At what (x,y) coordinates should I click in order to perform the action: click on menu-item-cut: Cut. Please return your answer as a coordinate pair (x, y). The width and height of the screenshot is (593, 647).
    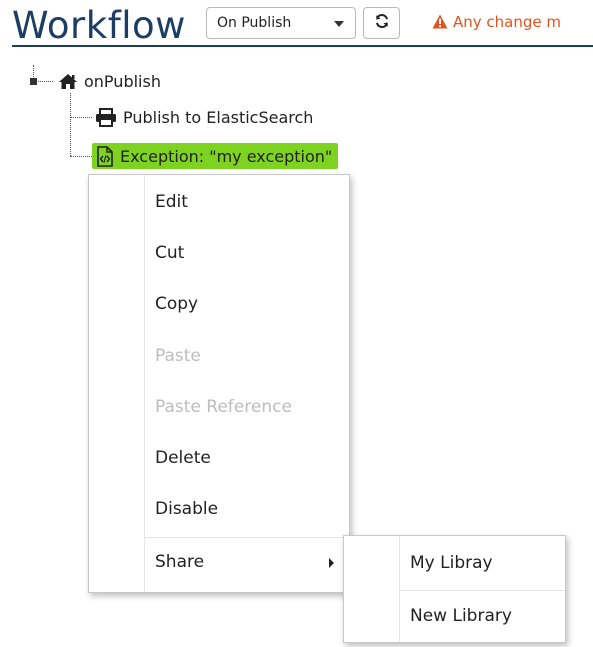
    Looking at the image, I should click on (219, 253).